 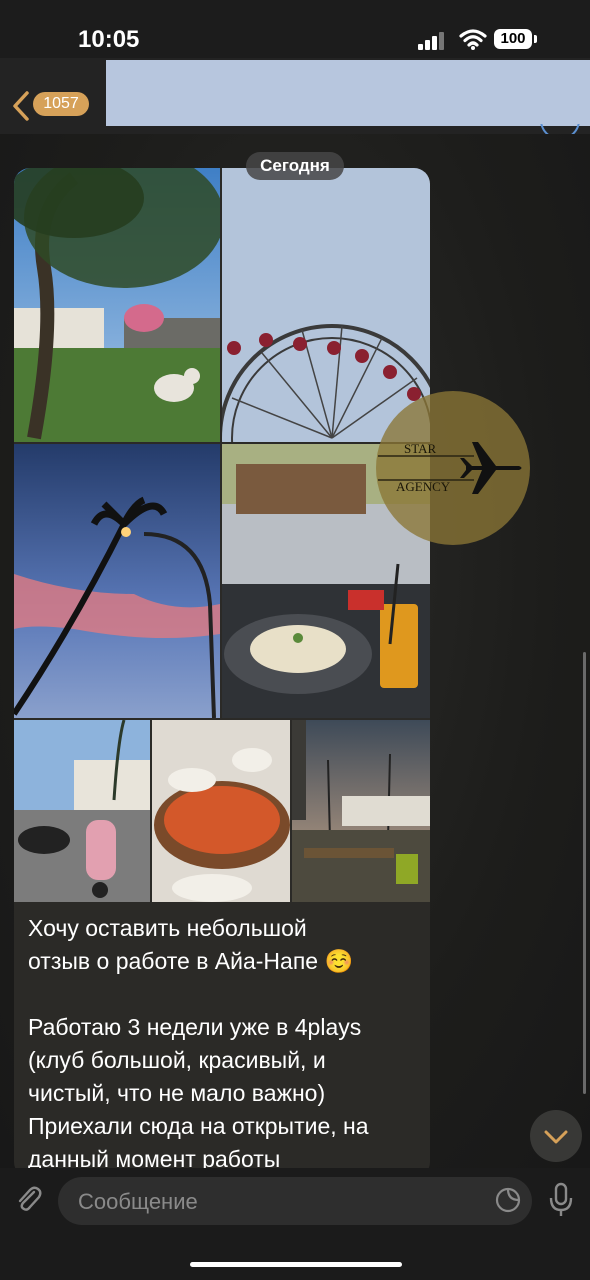 What do you see at coordinates (348, 93) in the screenshot?
I see `chat-title-redacted` at bounding box center [348, 93].